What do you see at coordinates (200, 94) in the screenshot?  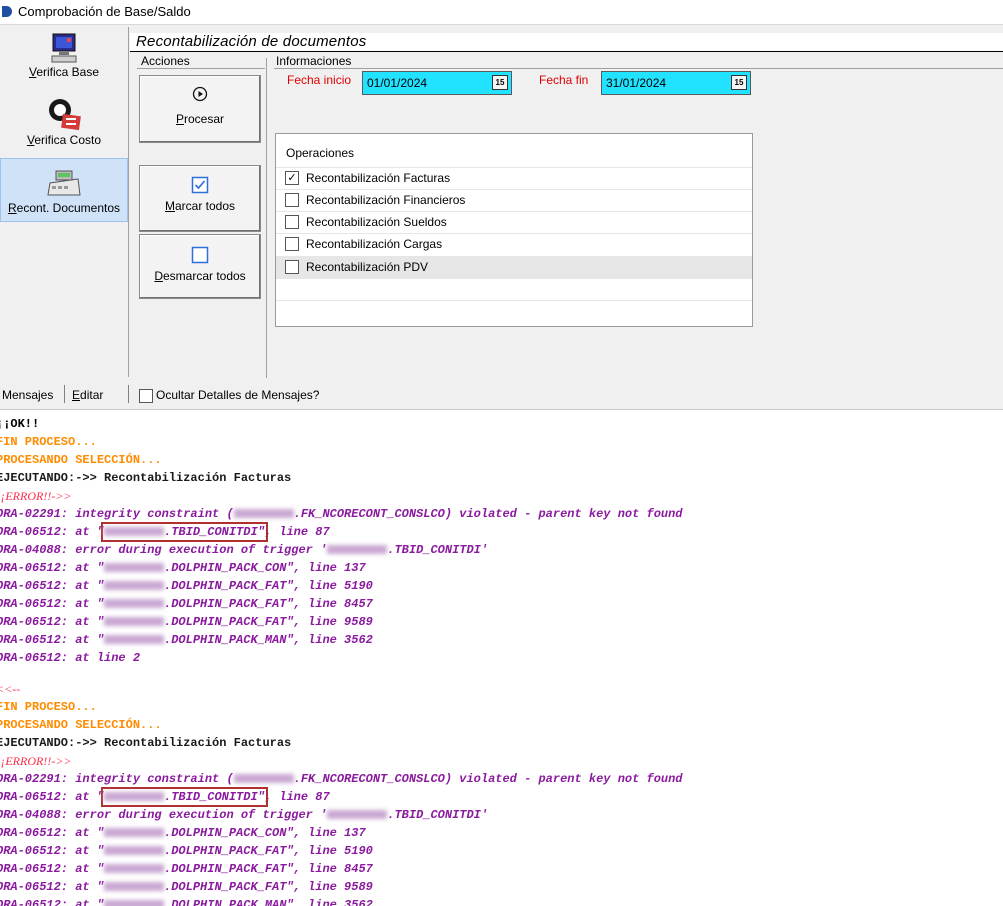 I see `play-icon` at bounding box center [200, 94].